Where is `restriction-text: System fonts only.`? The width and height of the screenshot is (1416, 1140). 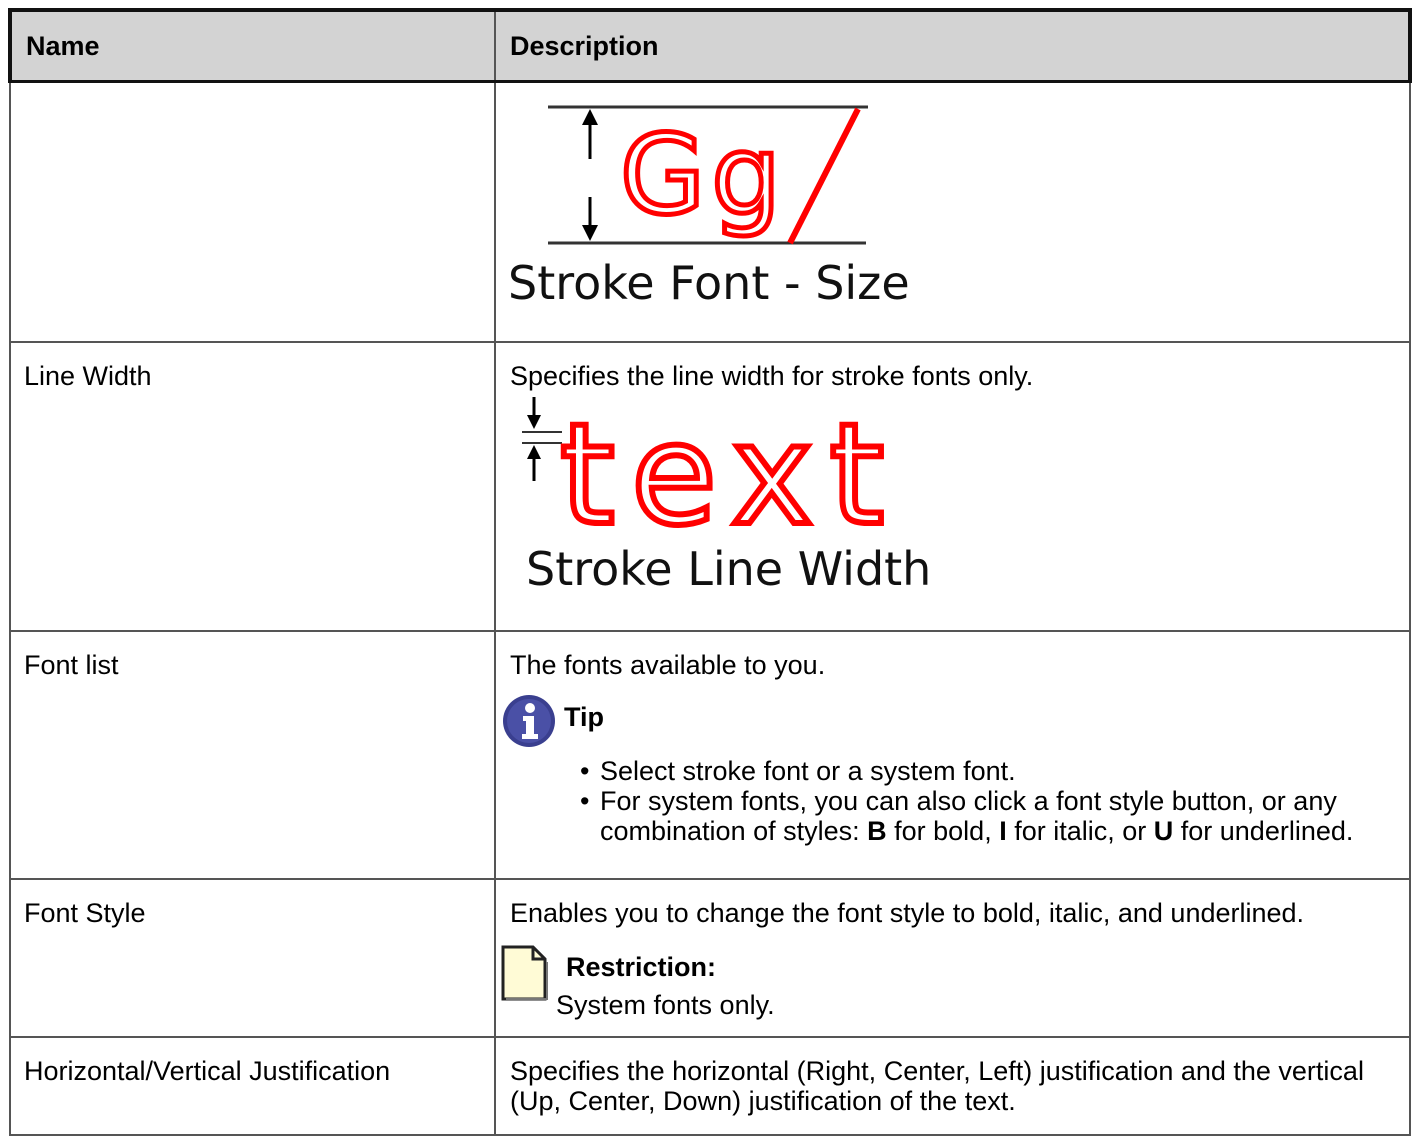
restriction-text: System fonts only. is located at coordinates (665, 1004).